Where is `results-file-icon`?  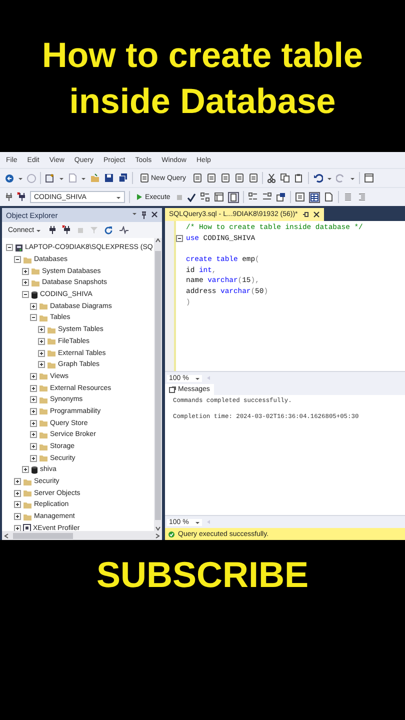 results-file-icon is located at coordinates (234, 197).